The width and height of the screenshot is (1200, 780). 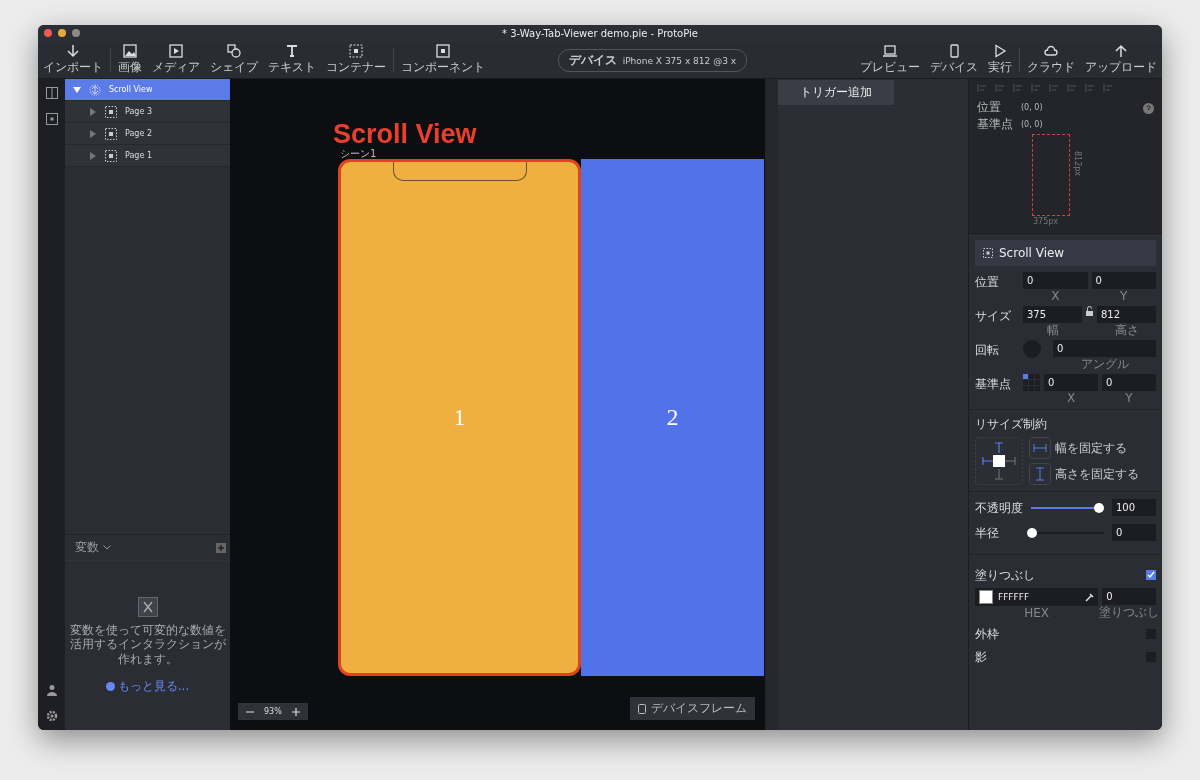 I want to click on anchor-grid-icon, so click(x=1031, y=382).